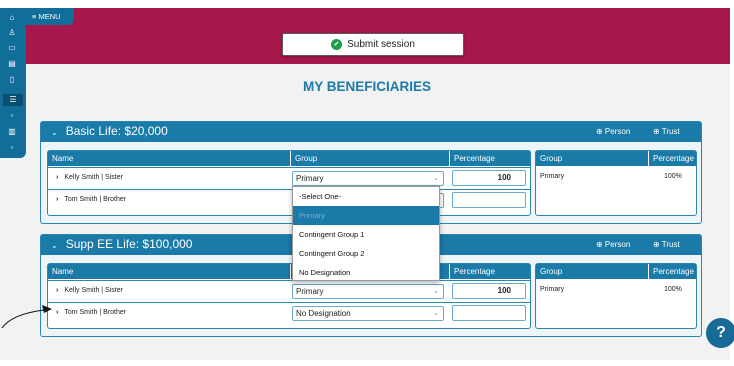 This screenshot has width=734, height=366. I want to click on submit-session-button: ✔ Submit session, so click(373, 44).